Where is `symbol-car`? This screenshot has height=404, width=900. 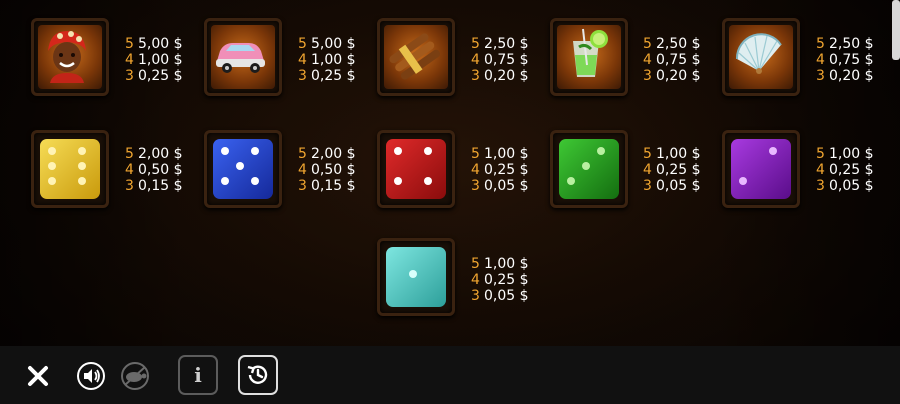 symbol-car is located at coordinates (243, 57).